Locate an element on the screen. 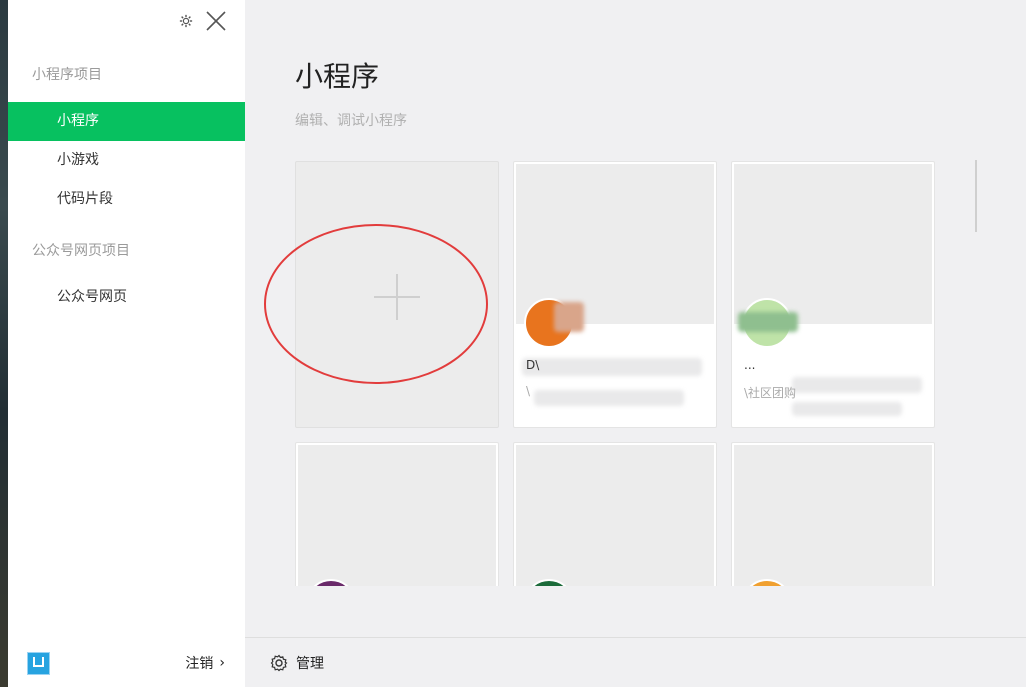 The height and width of the screenshot is (687, 1026). logout-button: 注销 › is located at coordinates (205, 663).